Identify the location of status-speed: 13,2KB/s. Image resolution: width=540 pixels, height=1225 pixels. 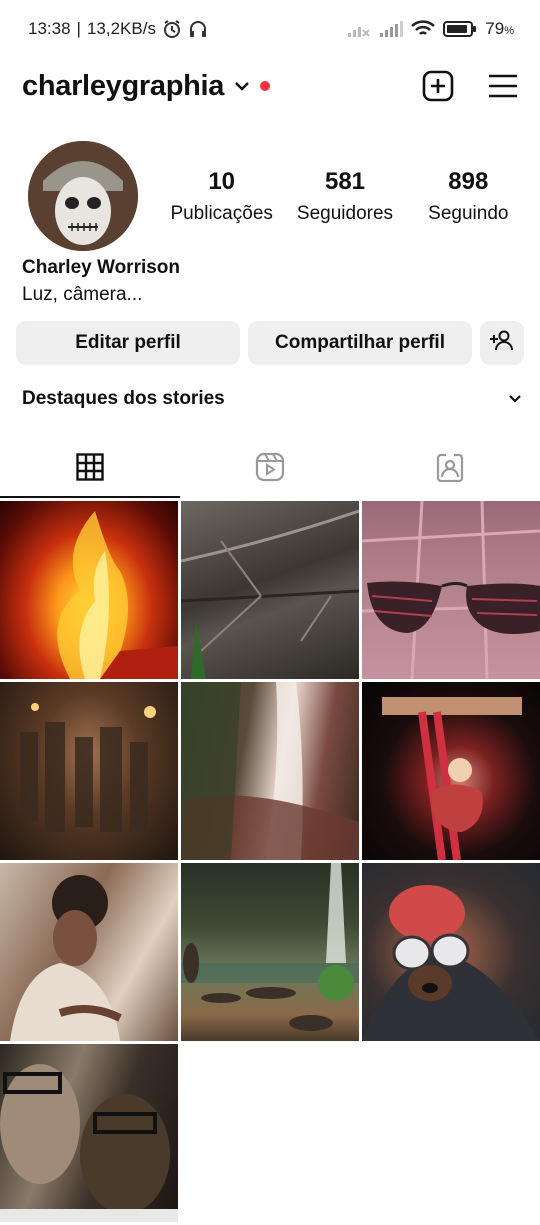
(121, 28).